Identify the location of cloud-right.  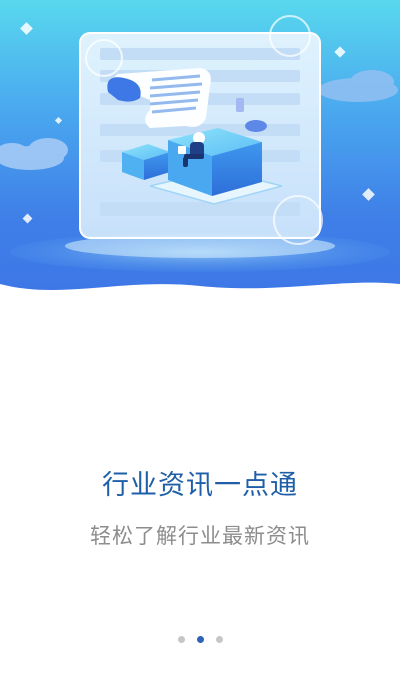
(358, 86).